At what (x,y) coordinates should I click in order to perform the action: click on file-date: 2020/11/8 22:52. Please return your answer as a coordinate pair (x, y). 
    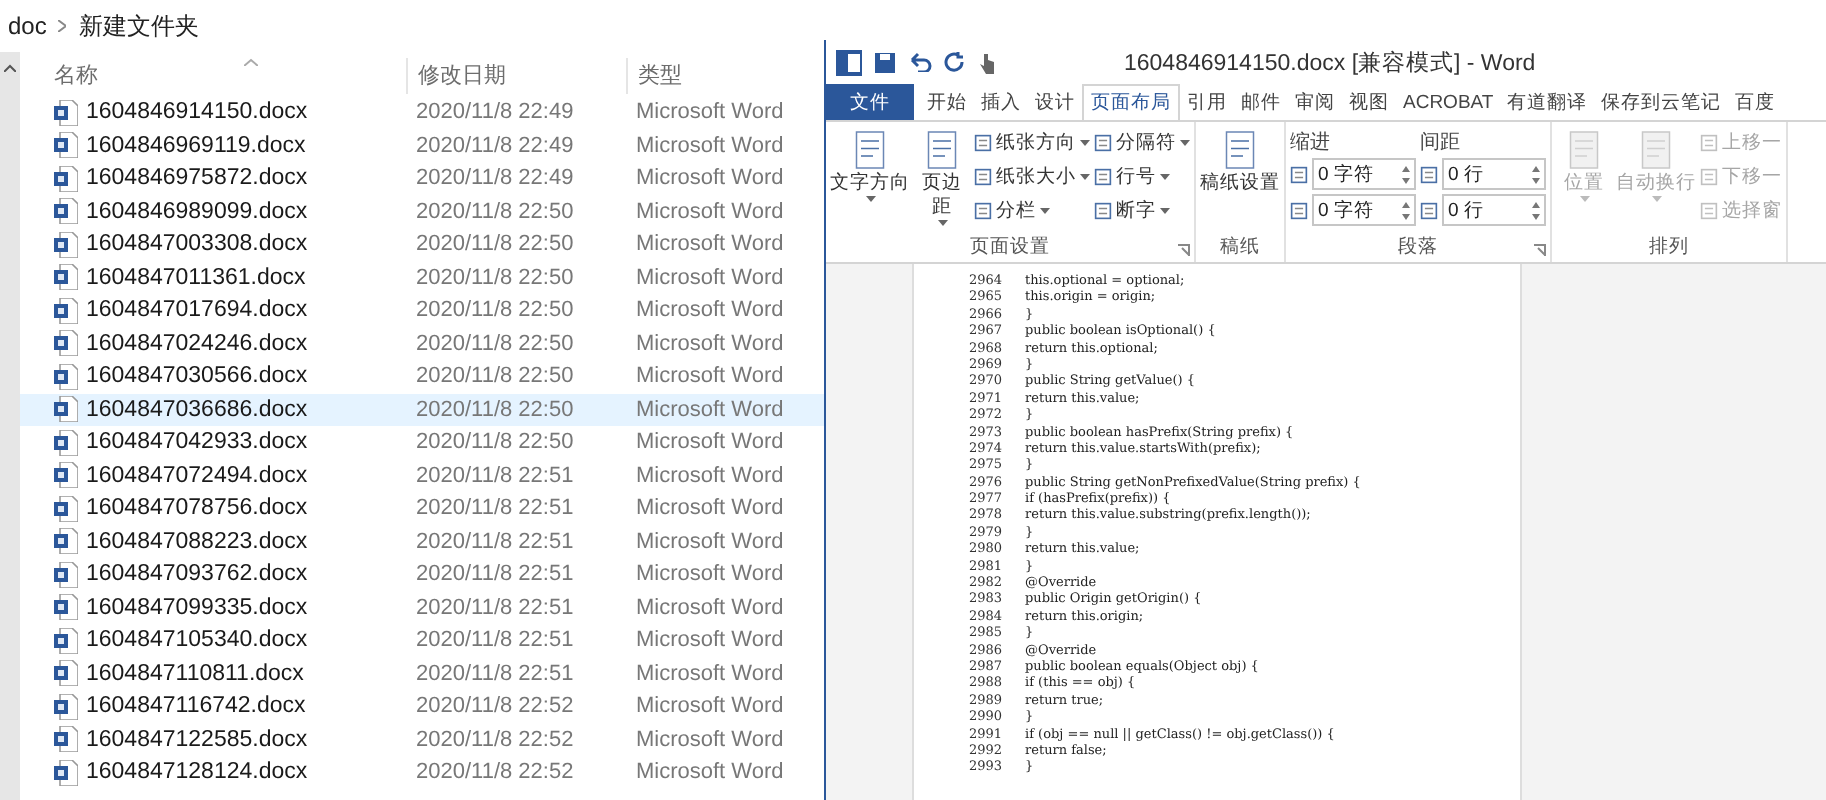
    Looking at the image, I should click on (495, 739).